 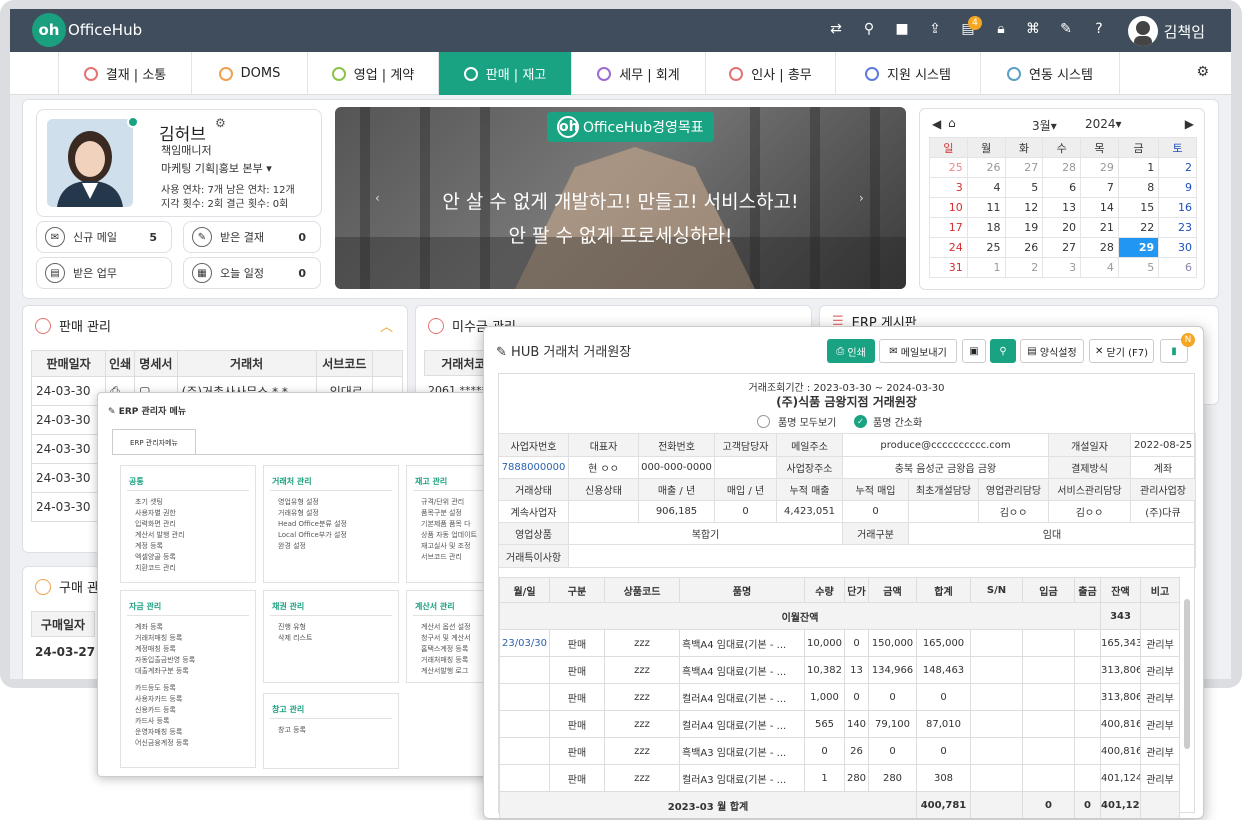 What do you see at coordinates (908, 73) in the screenshot?
I see `tab-support: 지원 시스템` at bounding box center [908, 73].